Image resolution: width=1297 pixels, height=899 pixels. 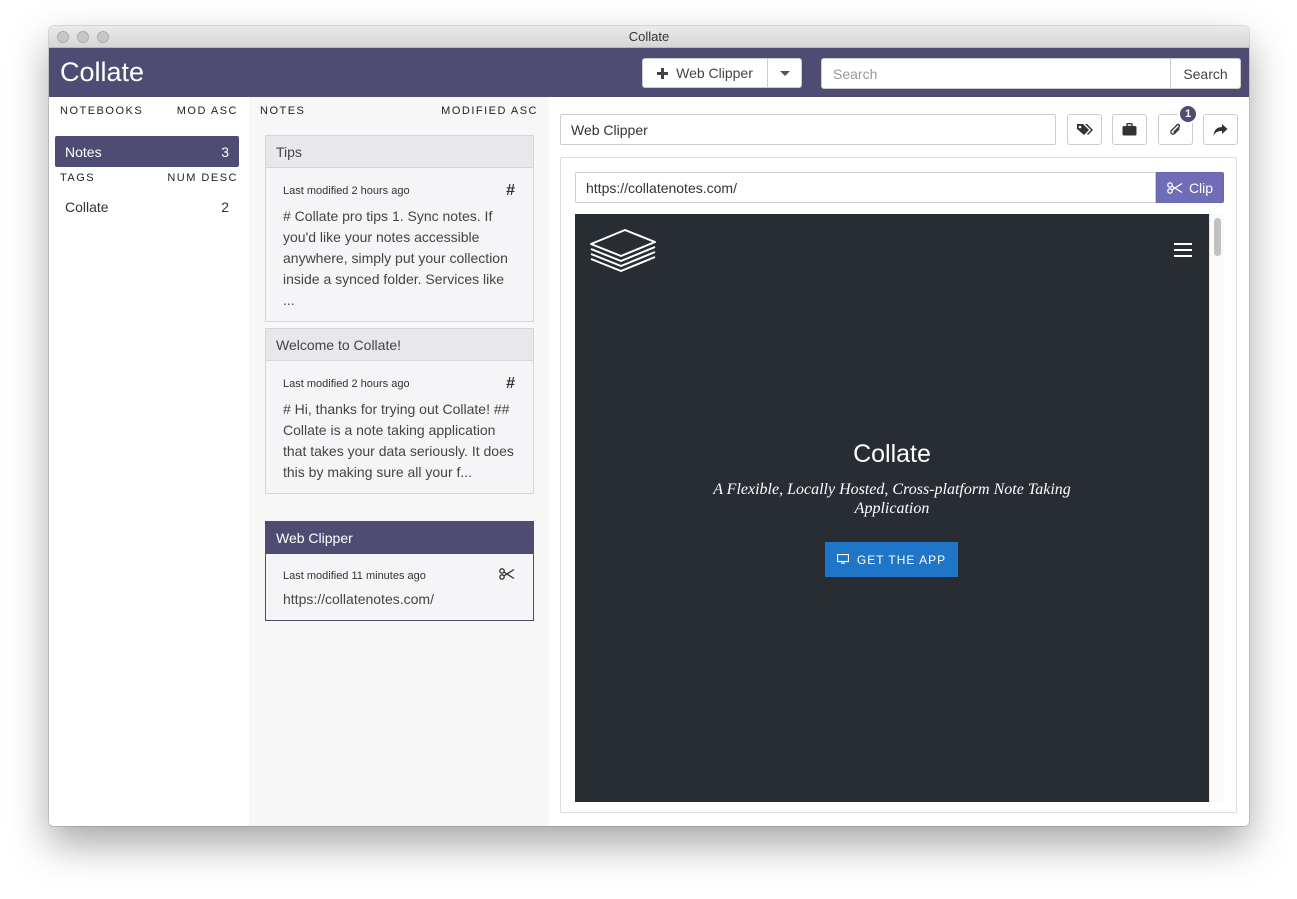 I want to click on new-note-dropdown-toggle, so click(x=784, y=73).